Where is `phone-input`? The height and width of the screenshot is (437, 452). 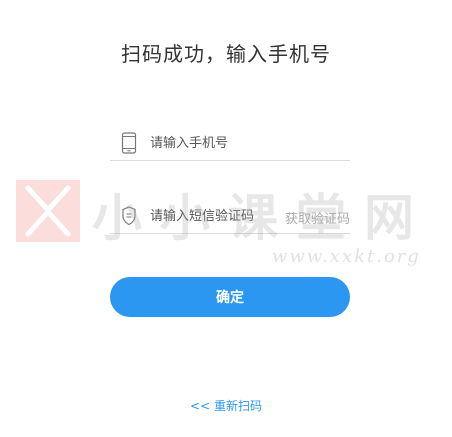 phone-input is located at coordinates (247, 143).